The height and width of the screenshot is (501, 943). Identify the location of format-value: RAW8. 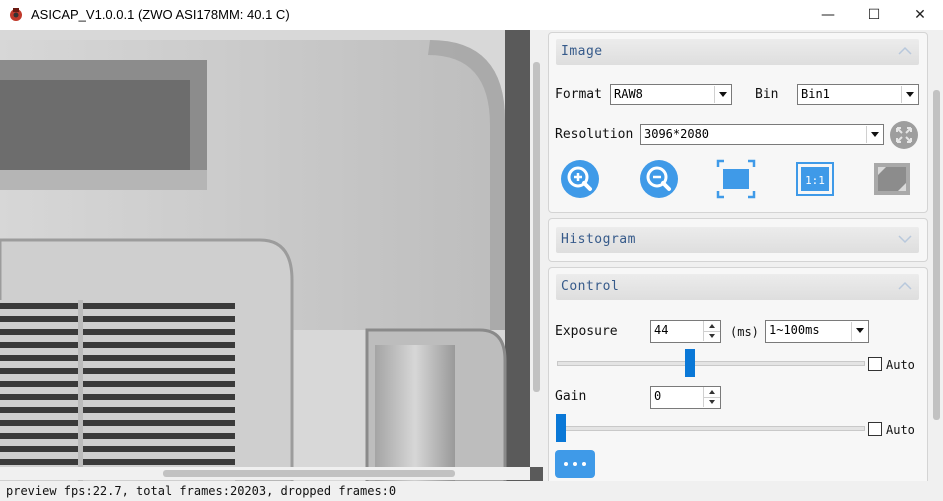
(628, 94).